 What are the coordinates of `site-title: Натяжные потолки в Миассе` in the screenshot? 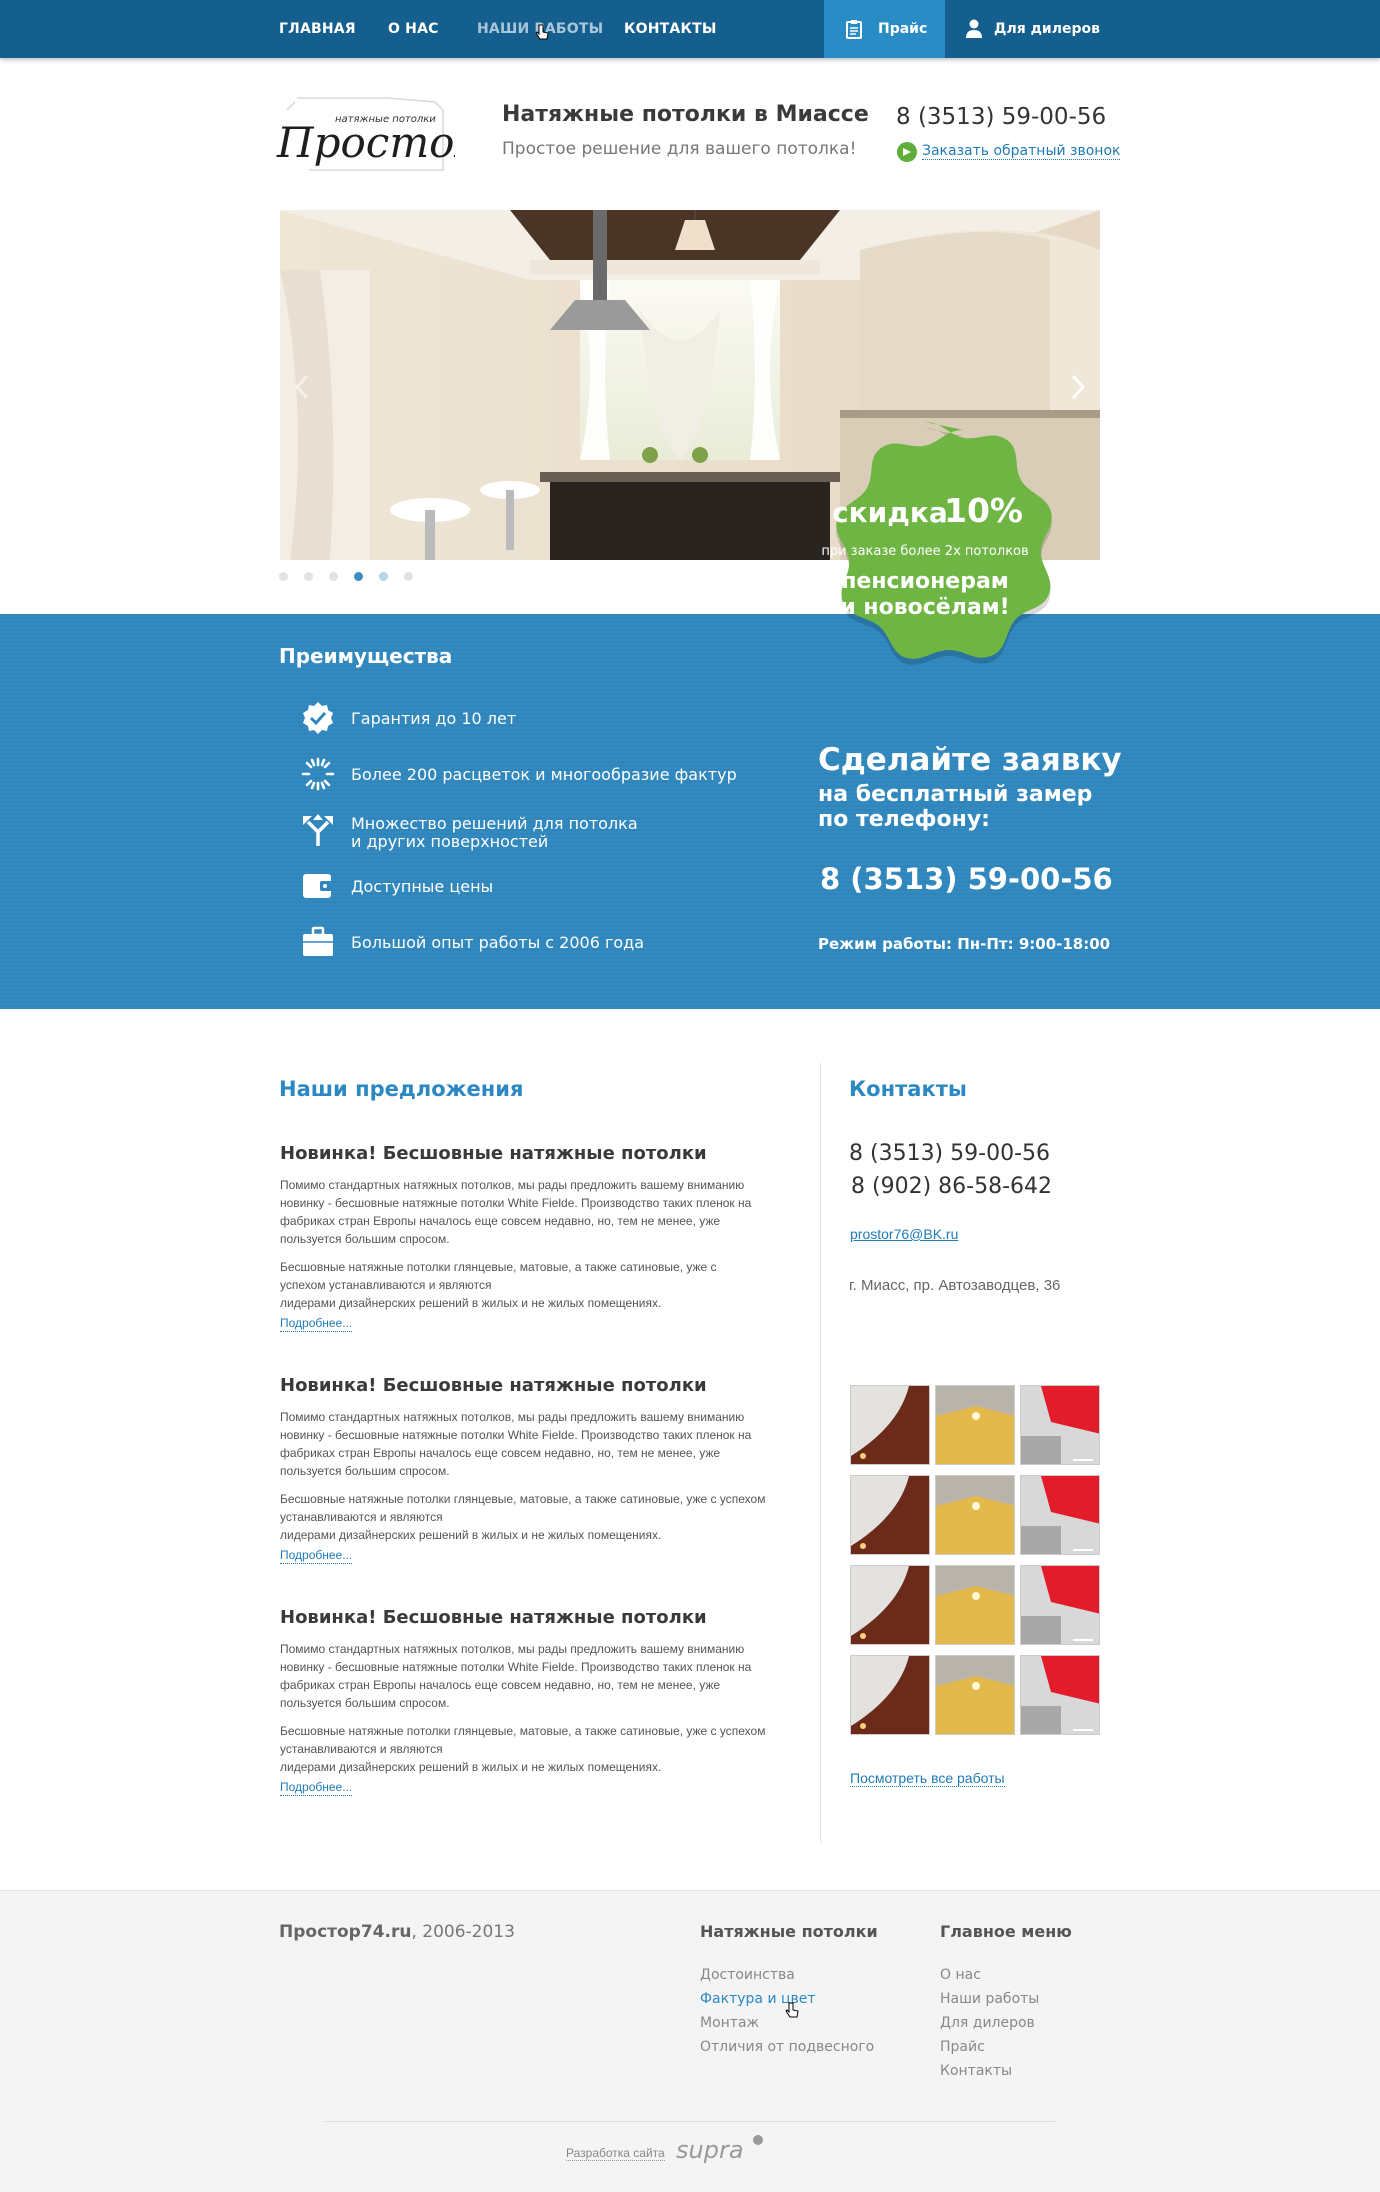 It's located at (685, 114).